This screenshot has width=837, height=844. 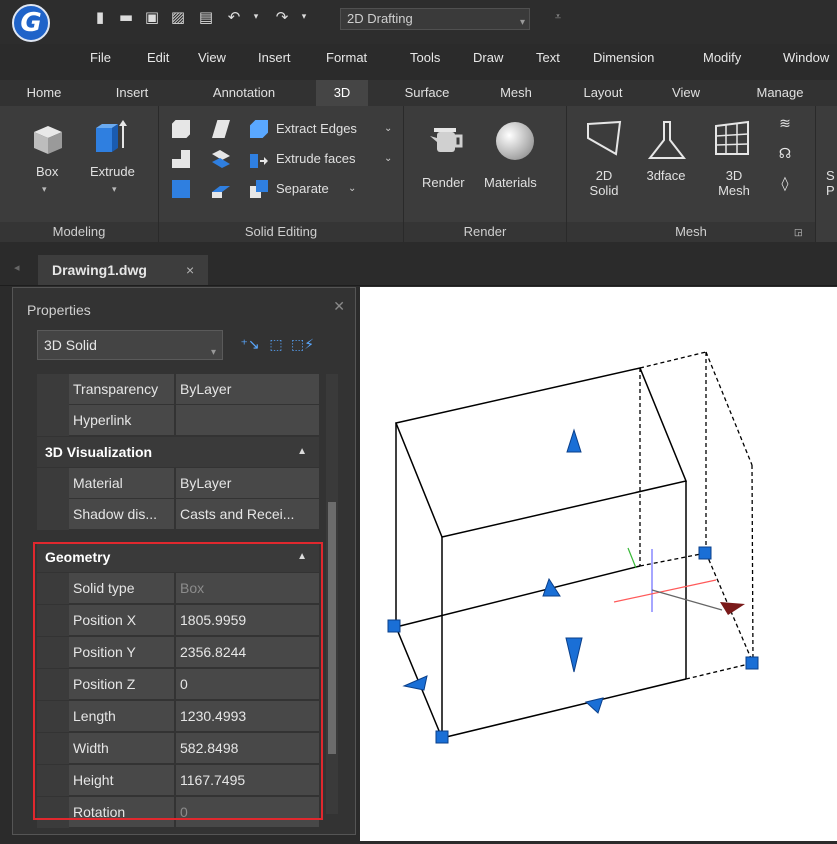 What do you see at coordinates (221, 129) in the screenshot?
I see `subtract-icon` at bounding box center [221, 129].